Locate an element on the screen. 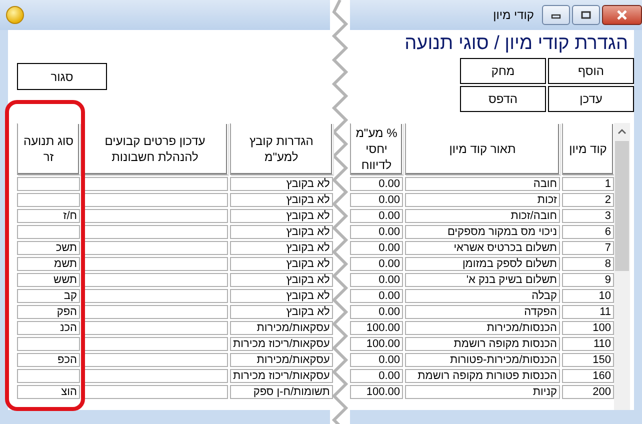 Image resolution: width=642 pixels, height=424 pixels. code-cell: 100 is located at coordinates (588, 328).